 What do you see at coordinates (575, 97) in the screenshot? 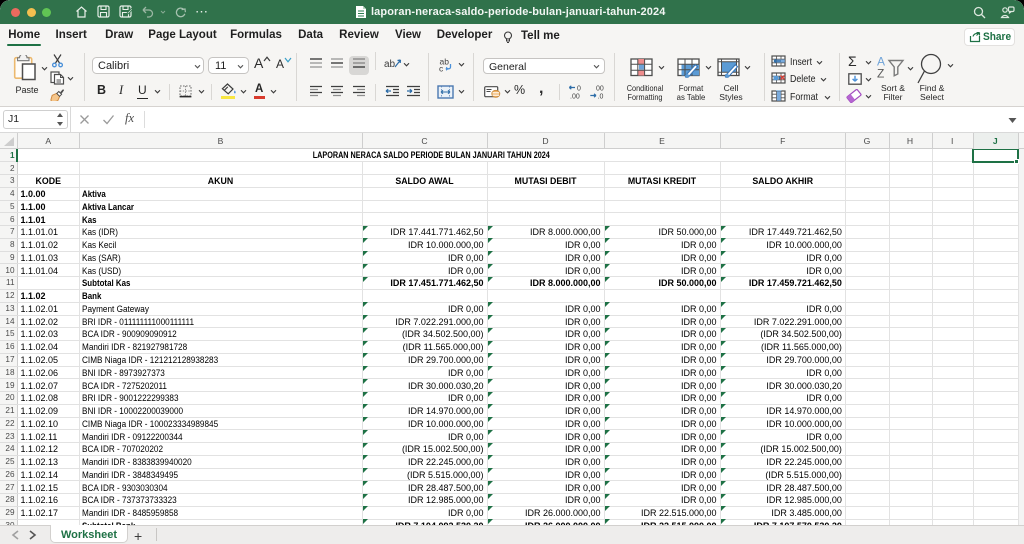
I see `svg-text: .00` at bounding box center [575, 97].